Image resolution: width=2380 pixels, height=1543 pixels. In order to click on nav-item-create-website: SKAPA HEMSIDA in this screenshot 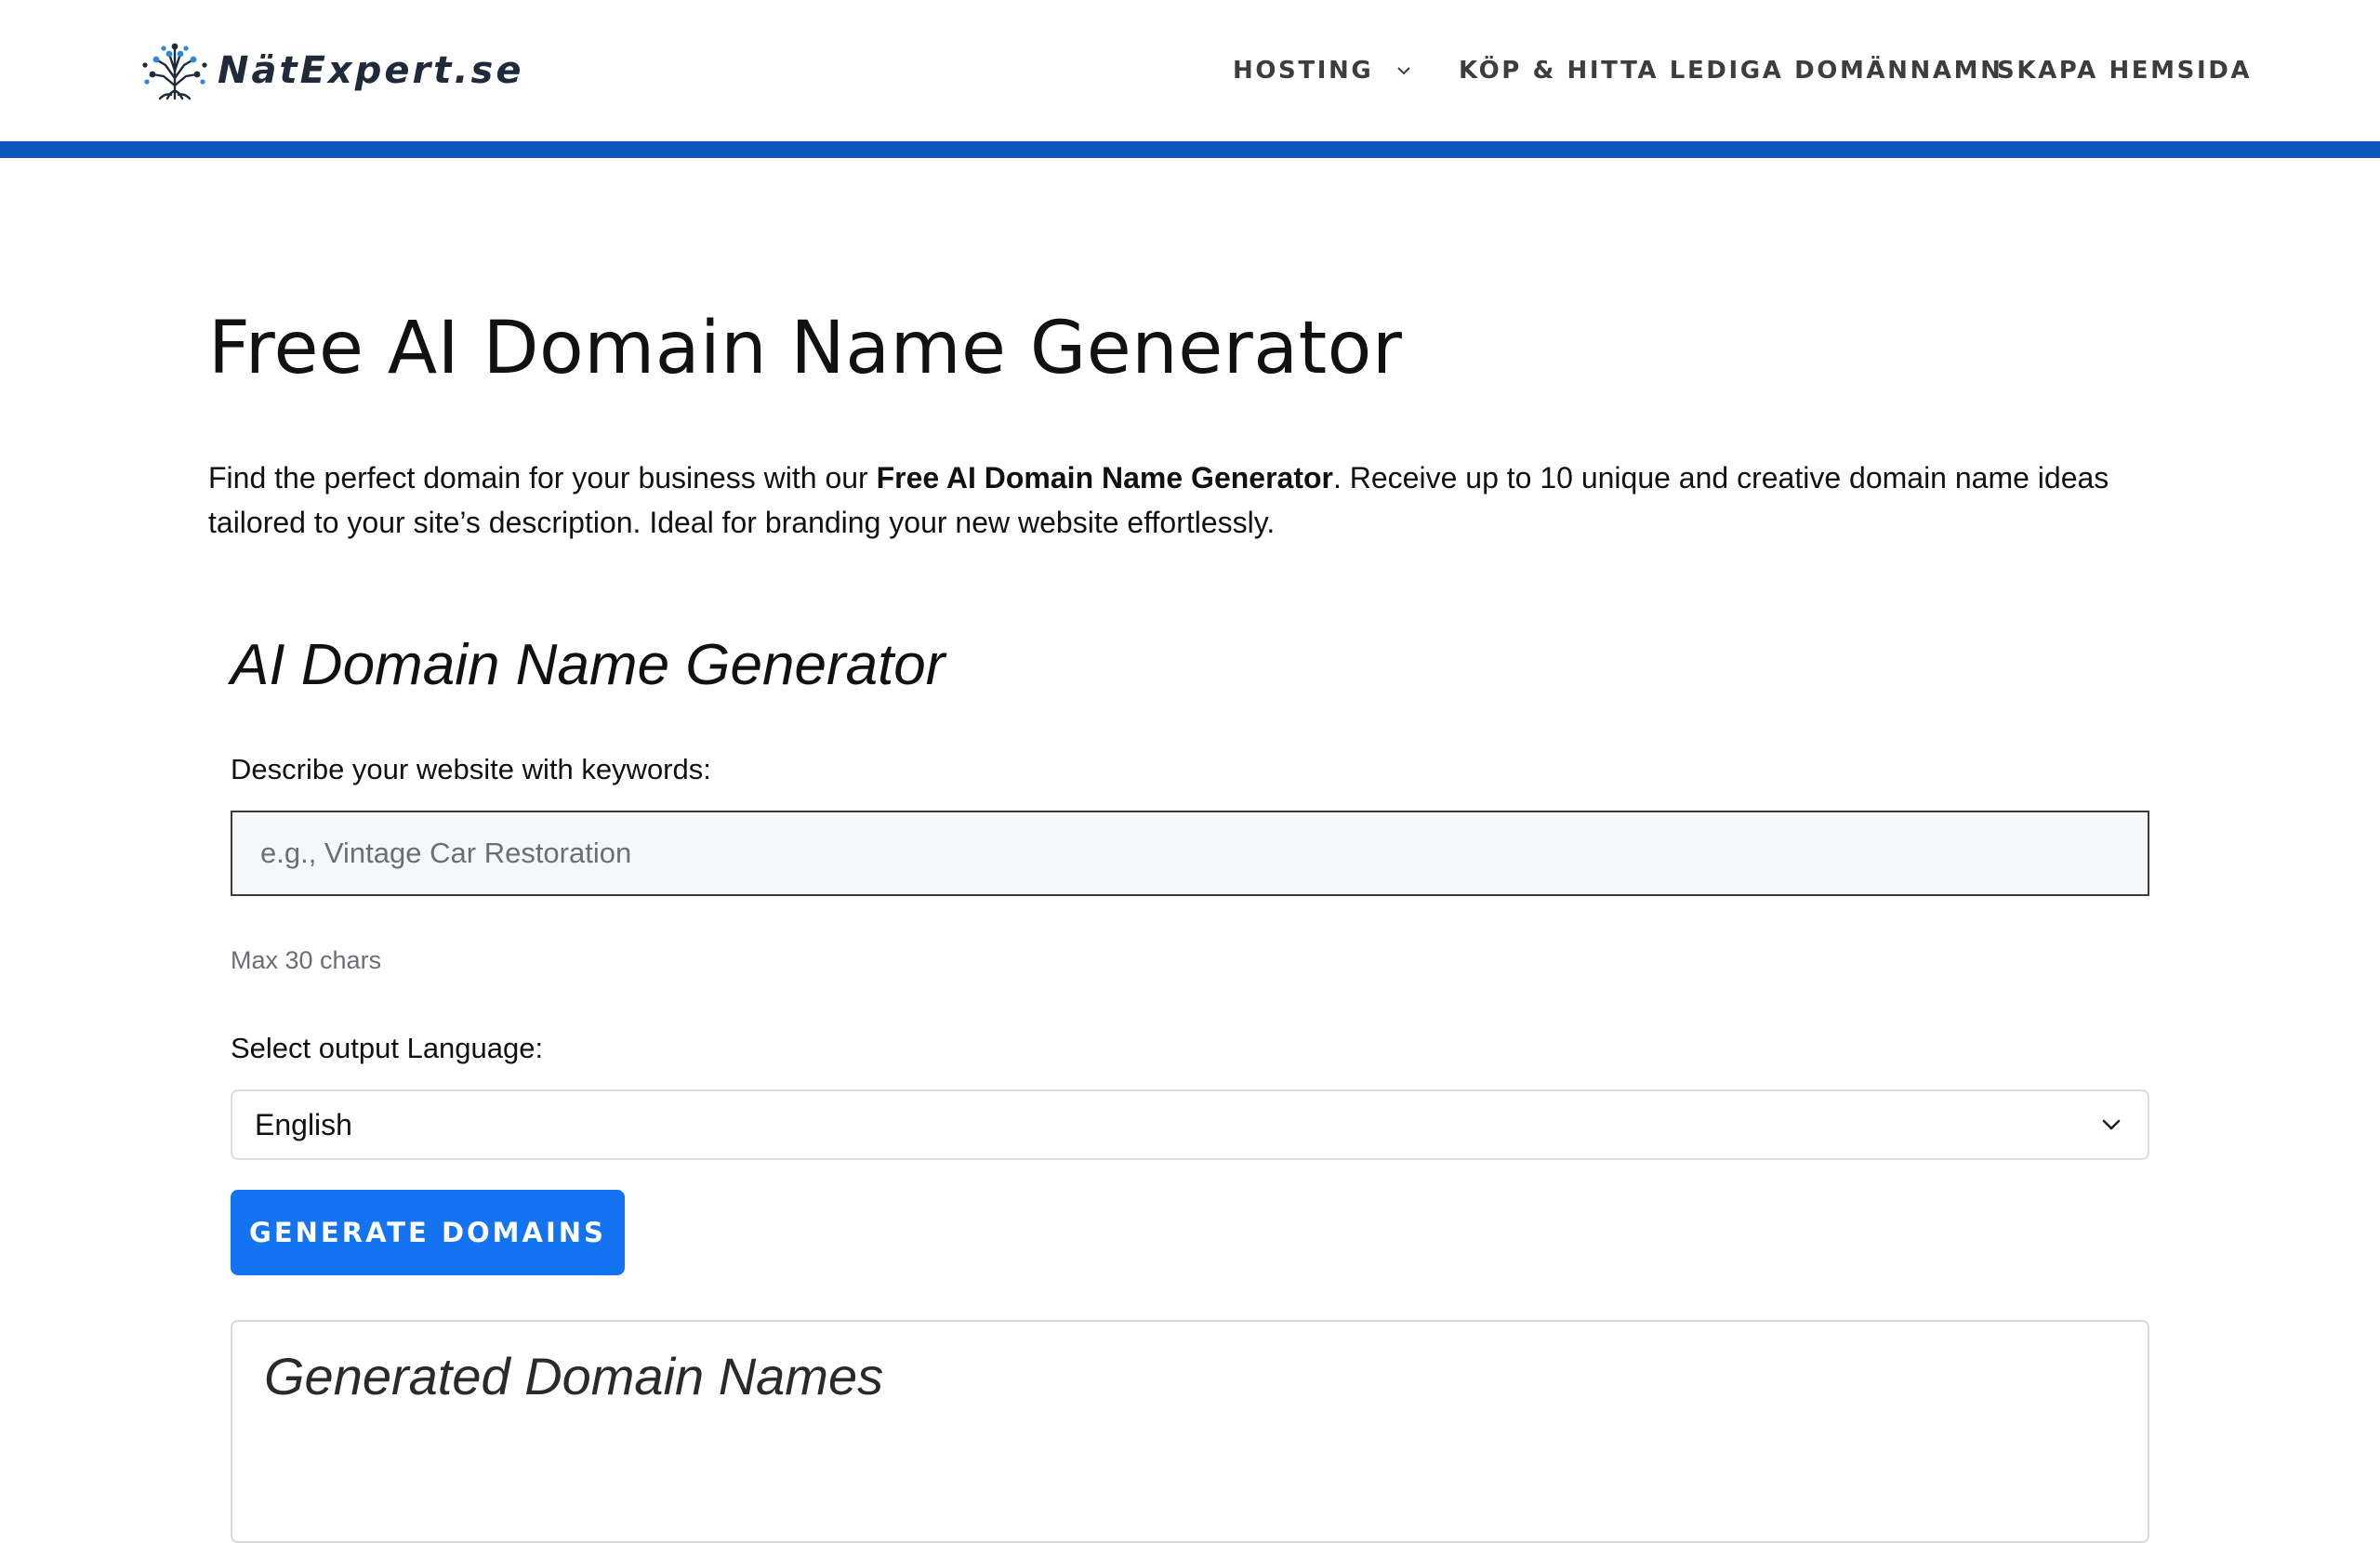, I will do `click(2124, 71)`.